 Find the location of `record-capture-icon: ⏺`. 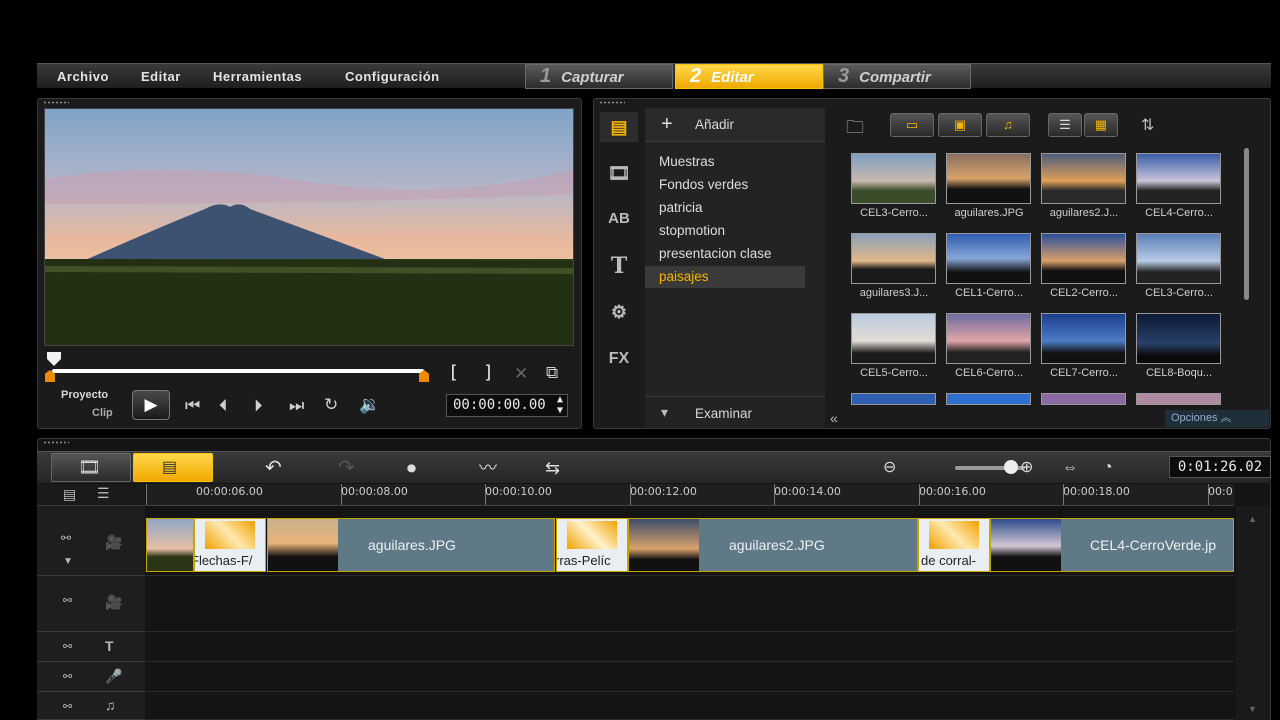

record-capture-icon: ⏺ is located at coordinates (411, 468).